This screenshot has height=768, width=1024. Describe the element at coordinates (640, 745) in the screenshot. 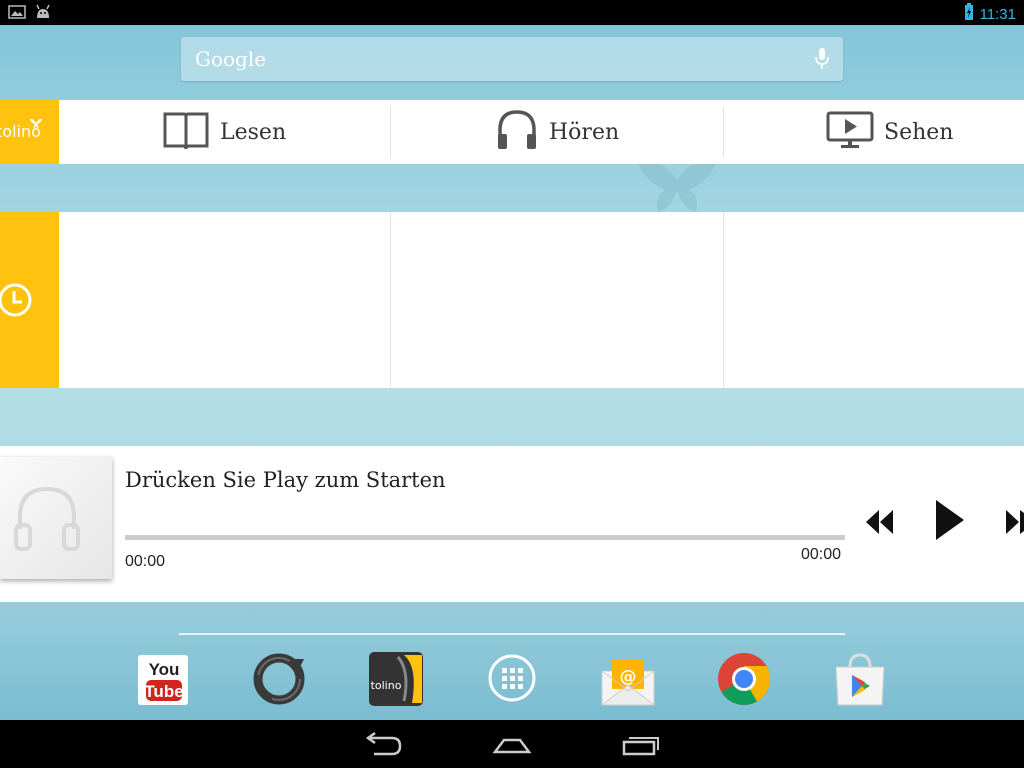

I see `recent-apps-button` at that location.